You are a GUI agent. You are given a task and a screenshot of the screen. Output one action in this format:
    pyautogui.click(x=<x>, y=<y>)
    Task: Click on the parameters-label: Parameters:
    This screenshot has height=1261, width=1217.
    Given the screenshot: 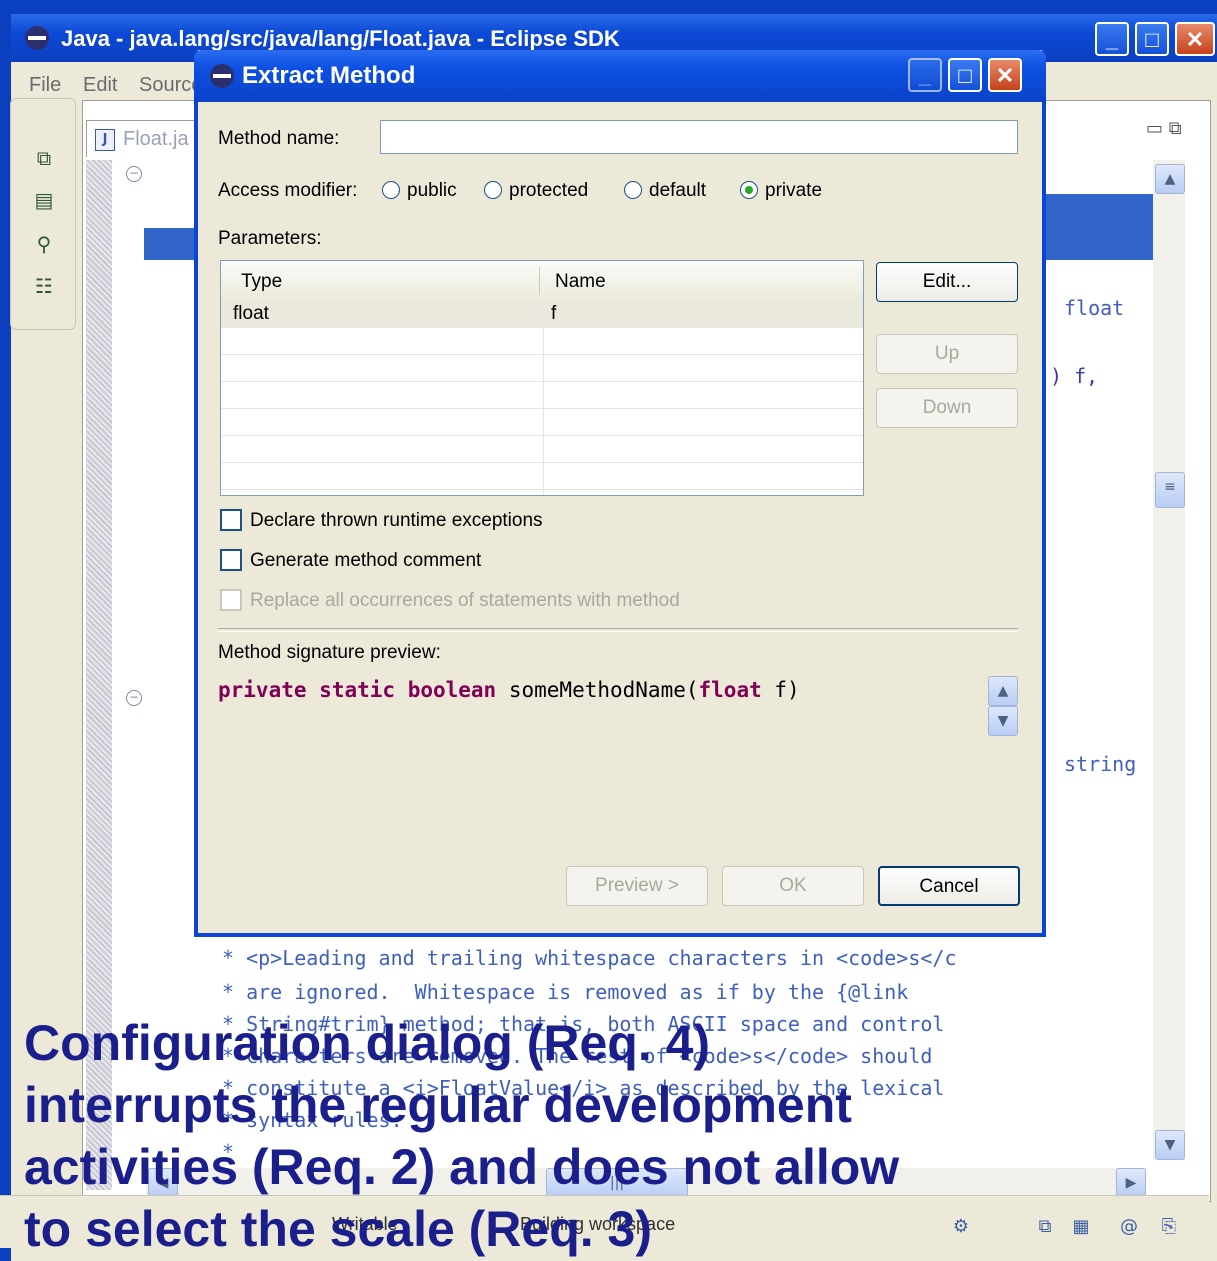 What is the action you would take?
    pyautogui.click(x=270, y=238)
    